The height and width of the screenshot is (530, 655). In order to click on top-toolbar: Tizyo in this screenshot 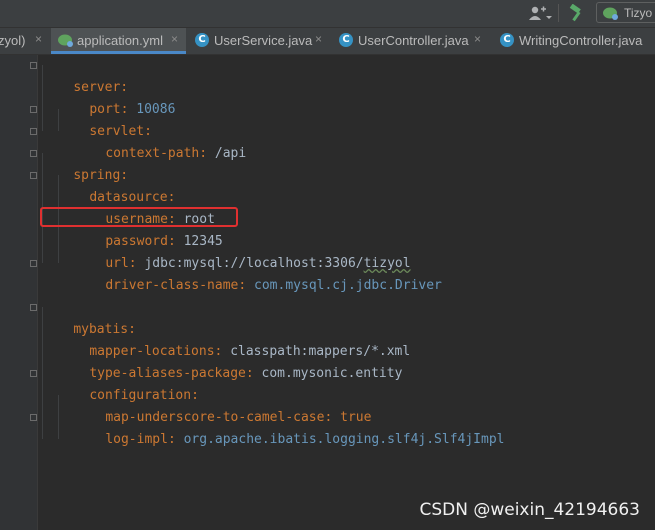, I will do `click(327, 14)`.